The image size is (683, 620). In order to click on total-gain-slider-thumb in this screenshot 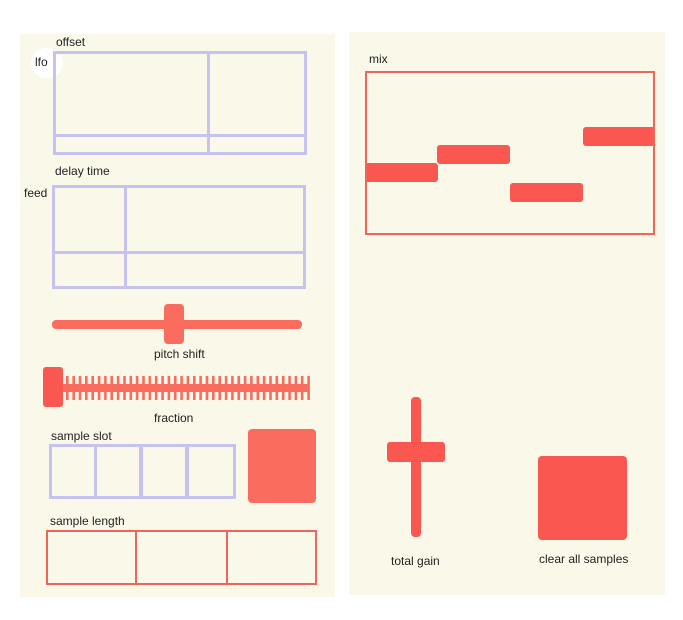, I will do `click(416, 452)`.